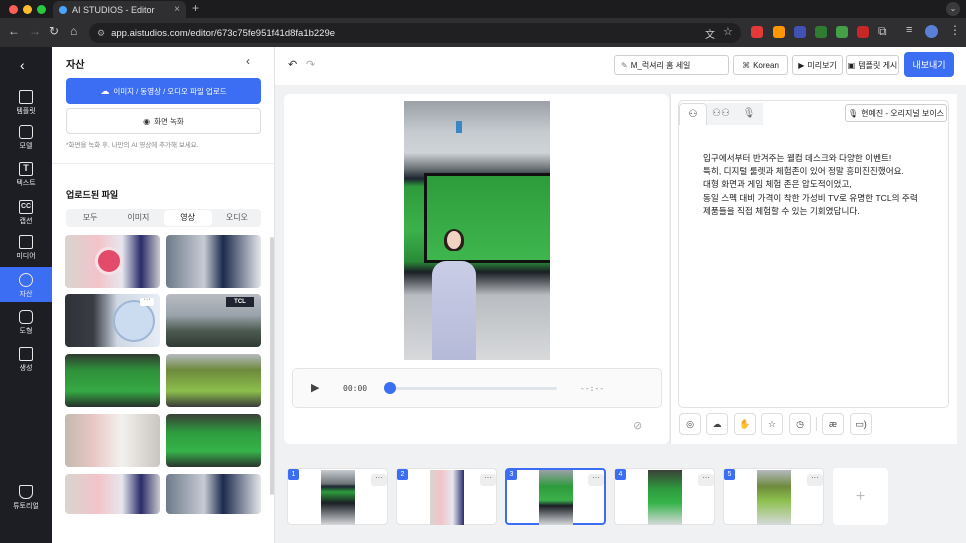  I want to click on browser-tab: AI STUDIOS - Editor ×, so click(119, 9).